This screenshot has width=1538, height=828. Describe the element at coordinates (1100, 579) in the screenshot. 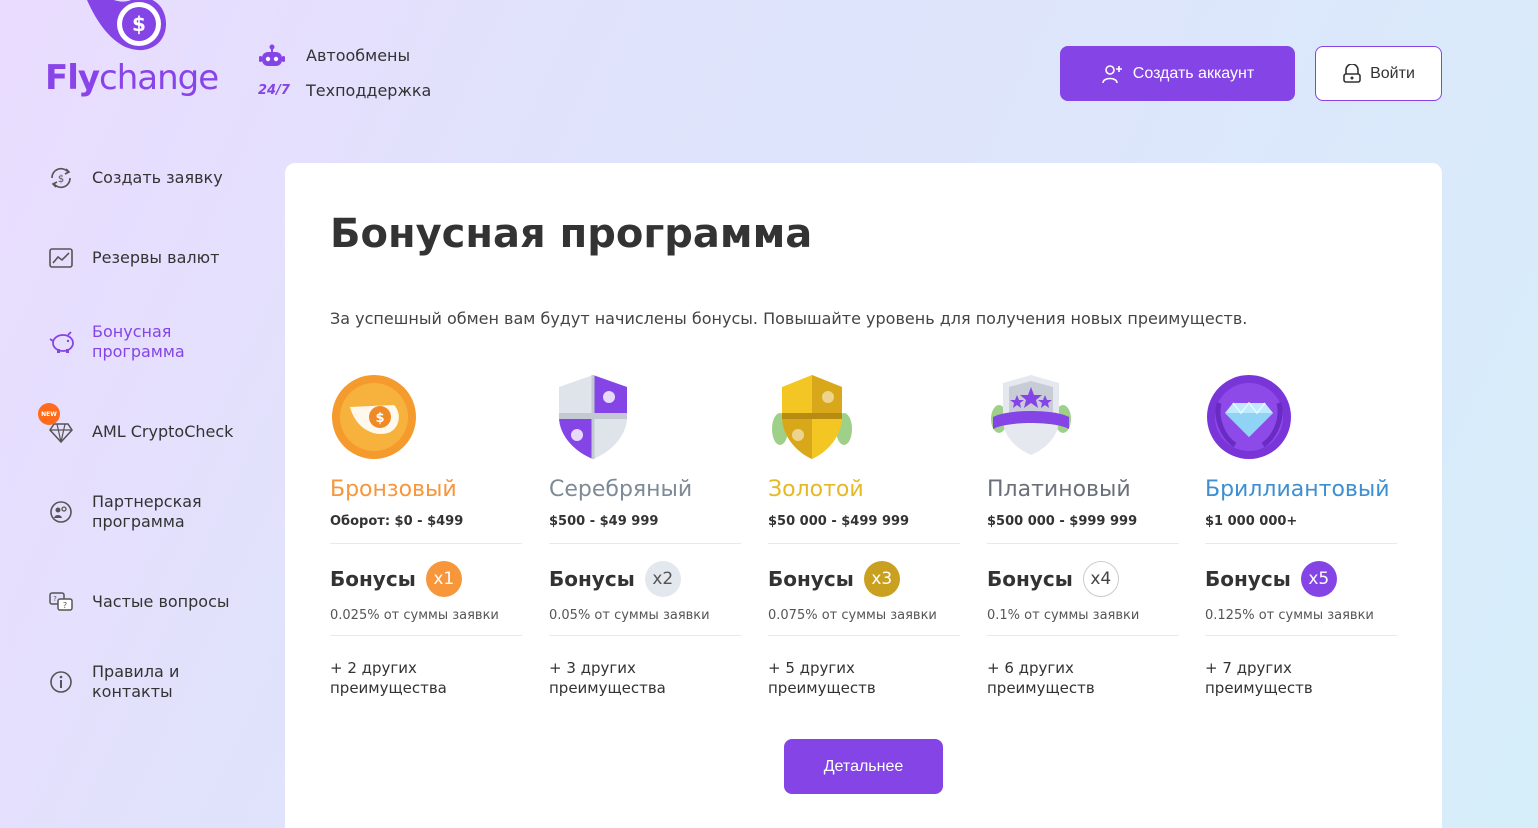

I see `multiplier-badge: x4` at that location.